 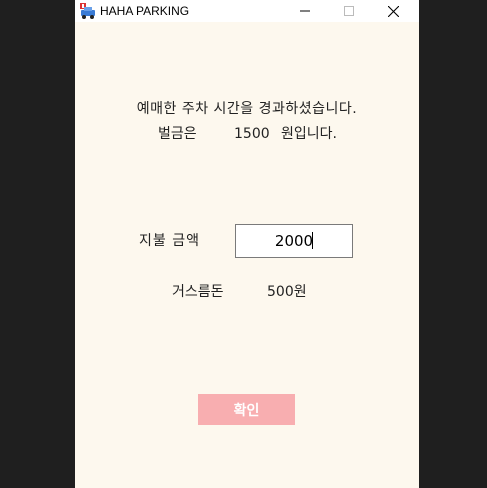 What do you see at coordinates (198, 292) in the screenshot?
I see `change-label: 거스름돈` at bounding box center [198, 292].